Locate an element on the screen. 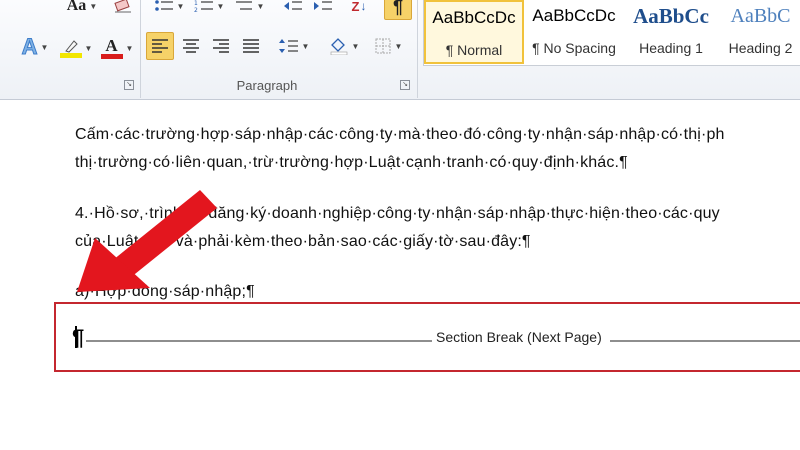 The height and width of the screenshot is (450, 800). align-right-icon is located at coordinates (221, 46).